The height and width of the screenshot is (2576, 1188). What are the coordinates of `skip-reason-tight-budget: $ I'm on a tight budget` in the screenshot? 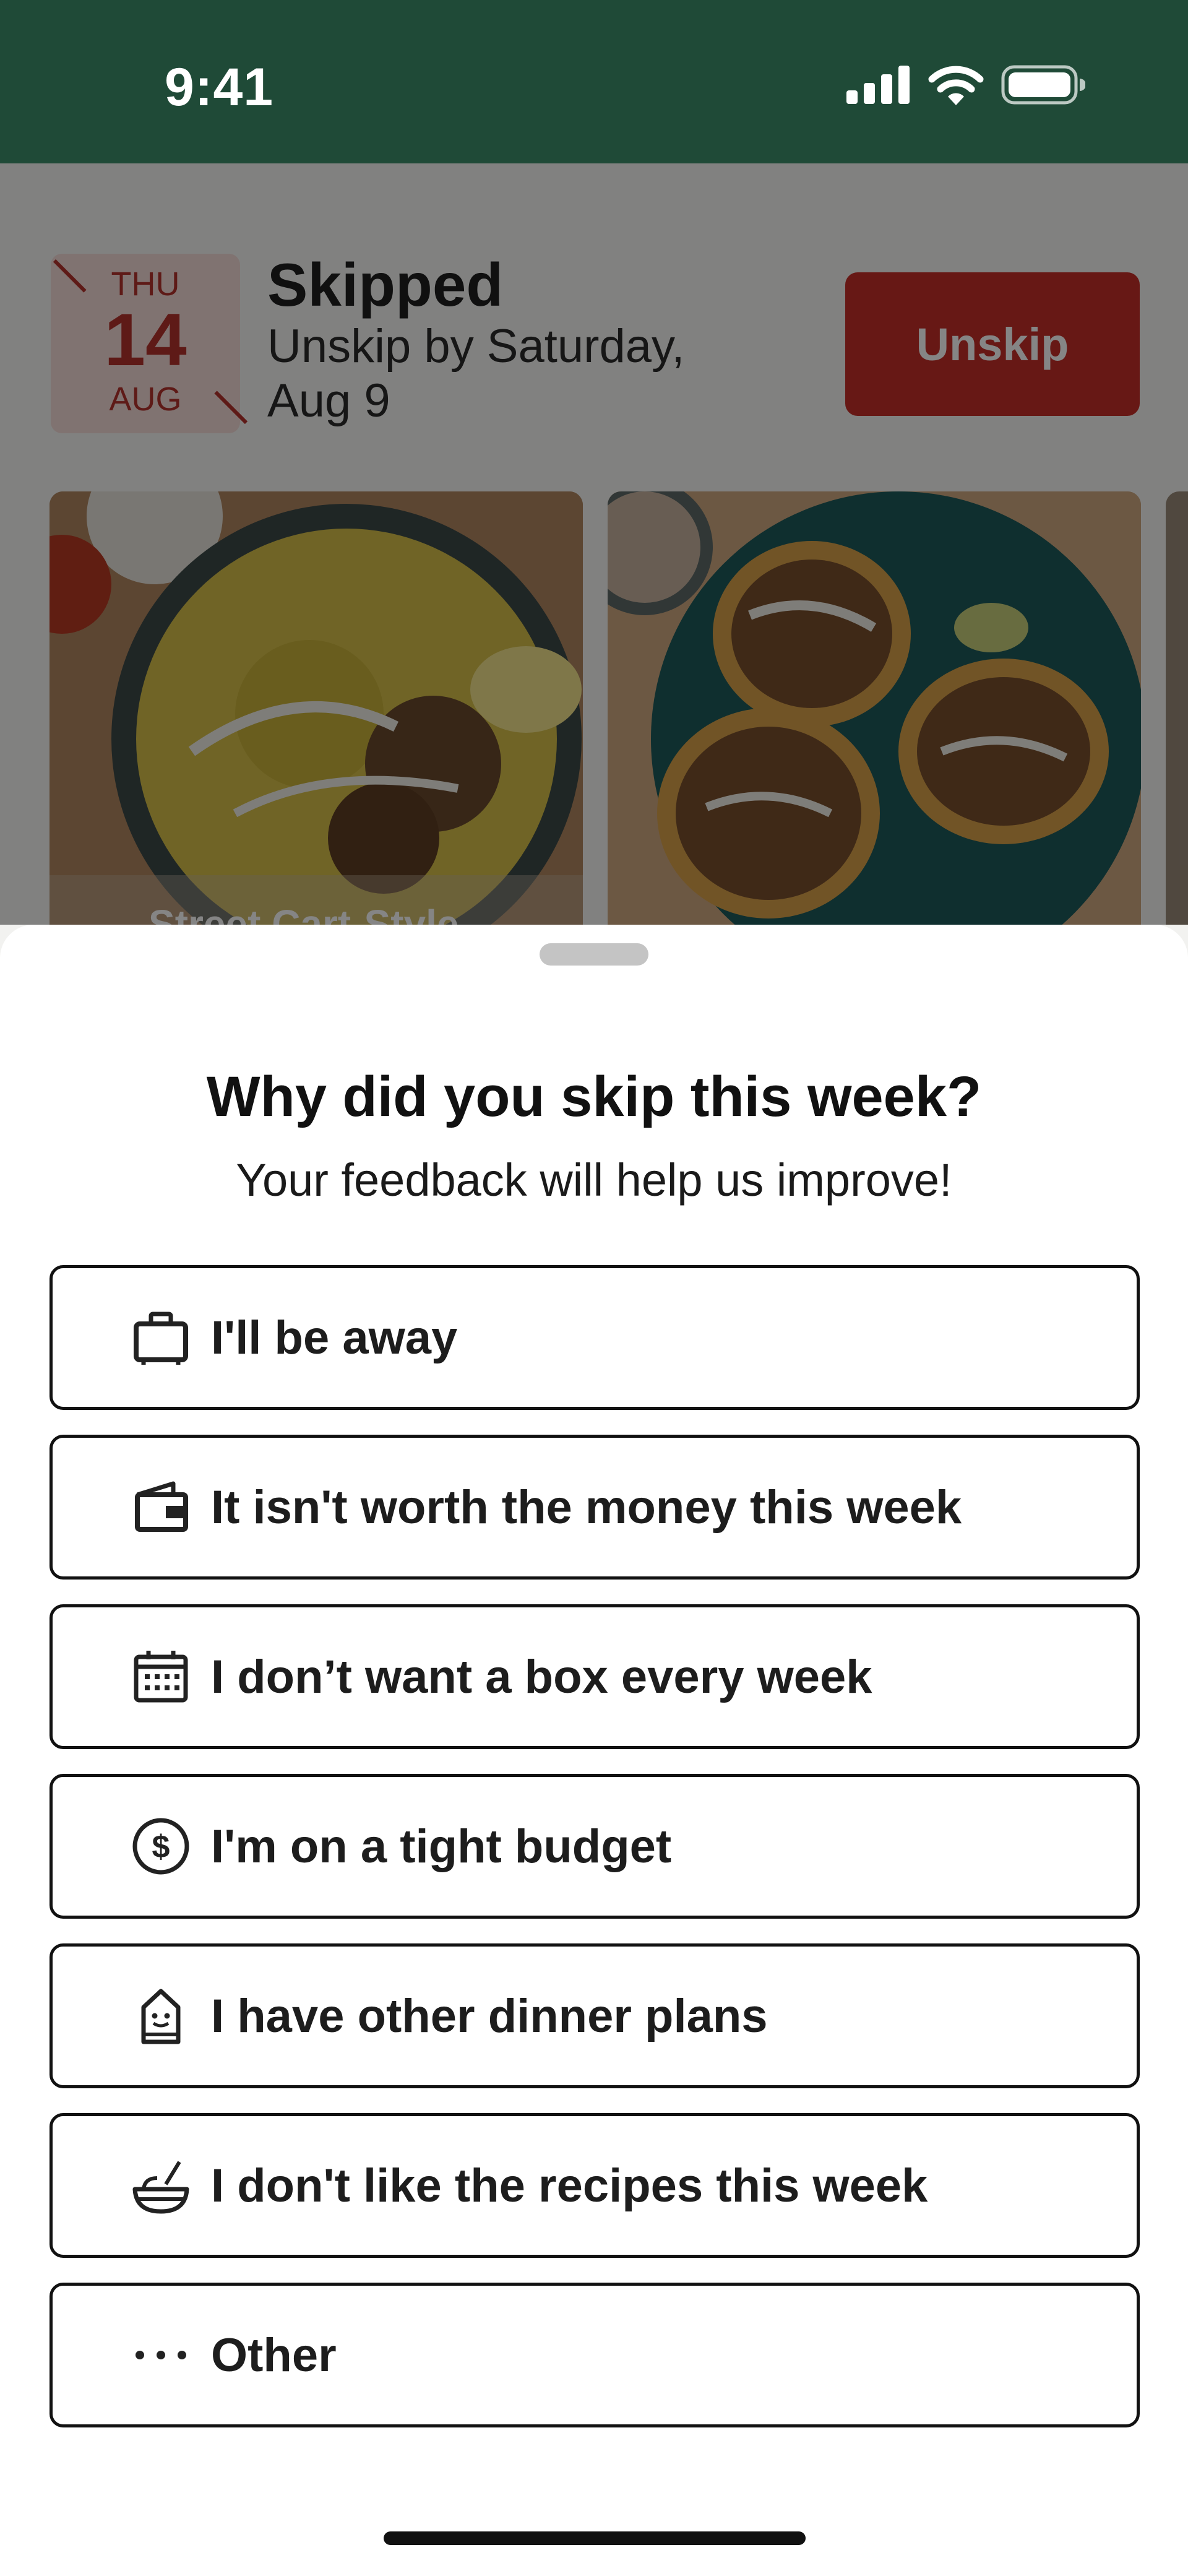 It's located at (595, 1846).